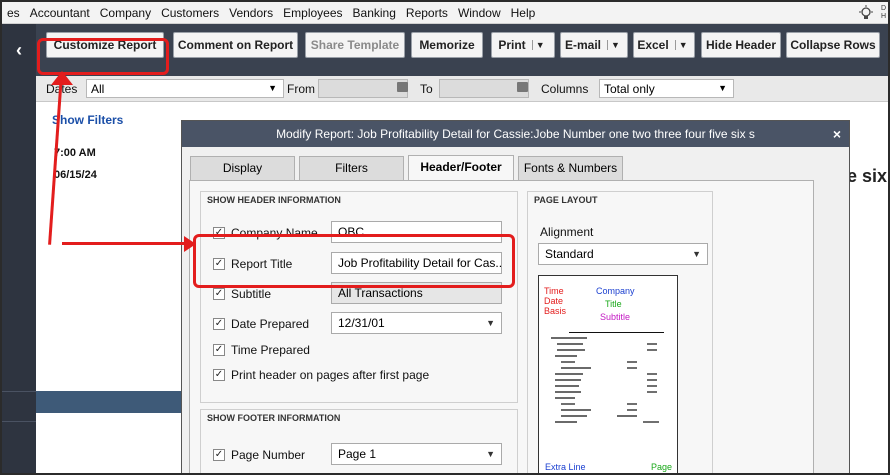 The width and height of the screenshot is (890, 475). What do you see at coordinates (479, 13) in the screenshot?
I see `menu-item-window: Window` at bounding box center [479, 13].